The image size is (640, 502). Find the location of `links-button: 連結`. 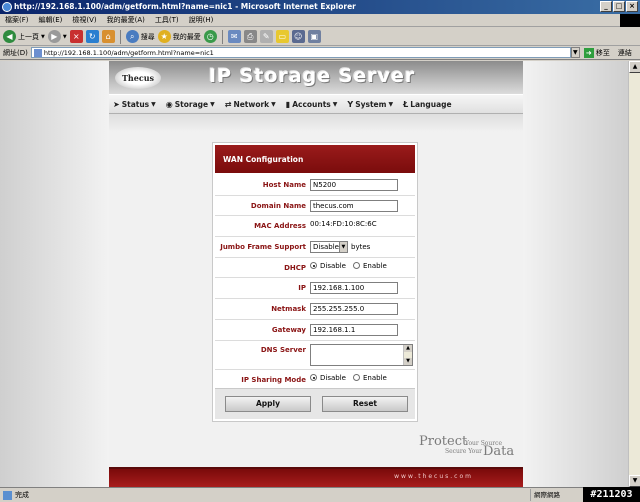

links-button: 連結 is located at coordinates (625, 53).